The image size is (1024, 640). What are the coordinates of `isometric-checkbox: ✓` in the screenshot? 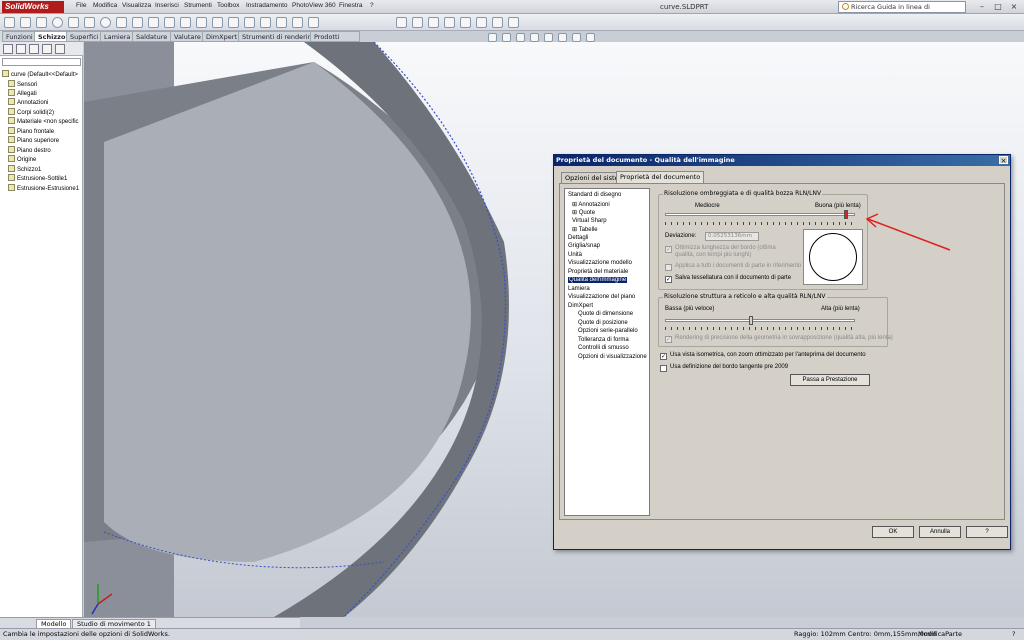 It's located at (663, 356).